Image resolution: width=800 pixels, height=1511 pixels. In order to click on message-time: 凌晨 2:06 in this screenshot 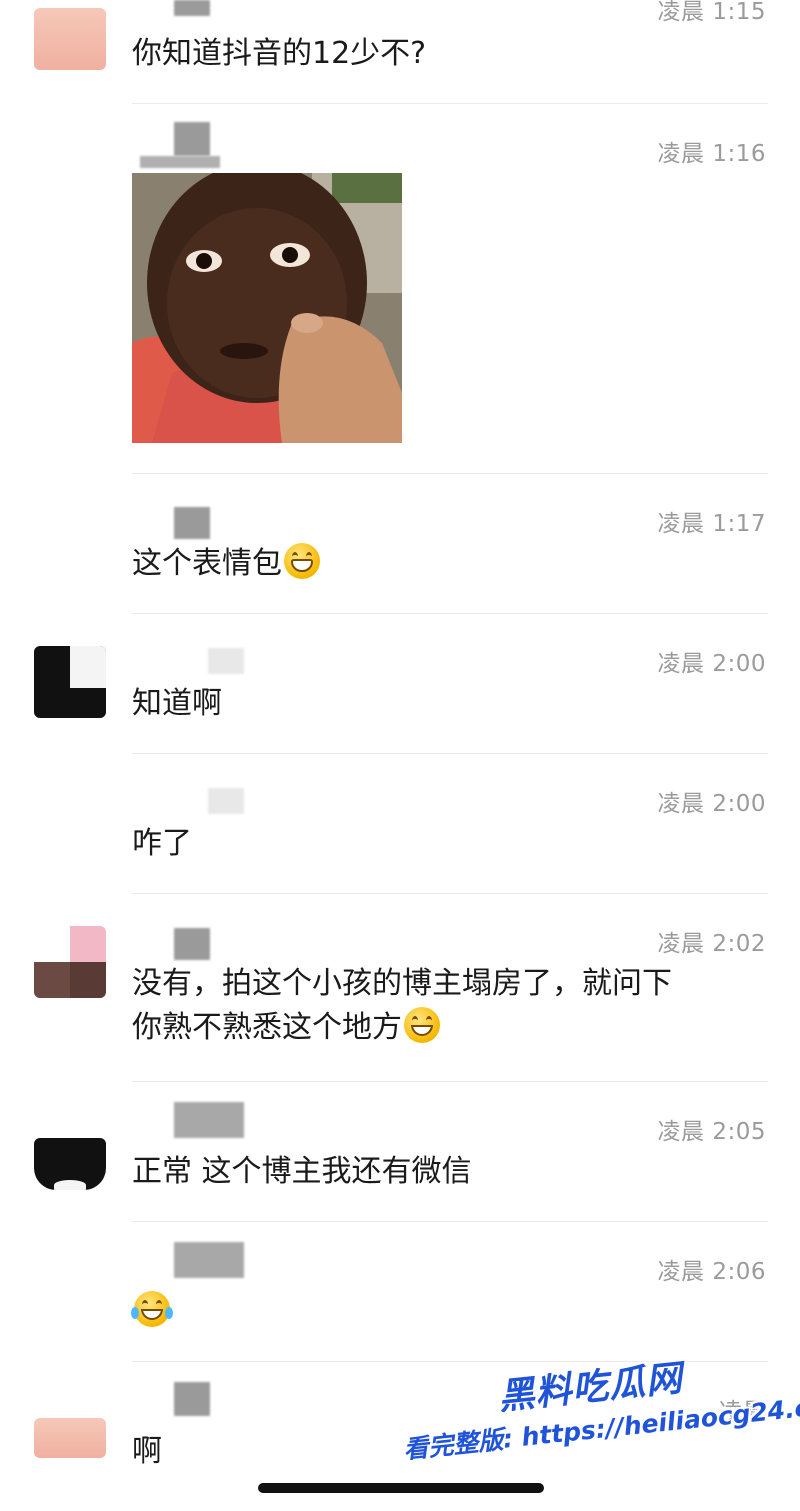, I will do `click(711, 1272)`.